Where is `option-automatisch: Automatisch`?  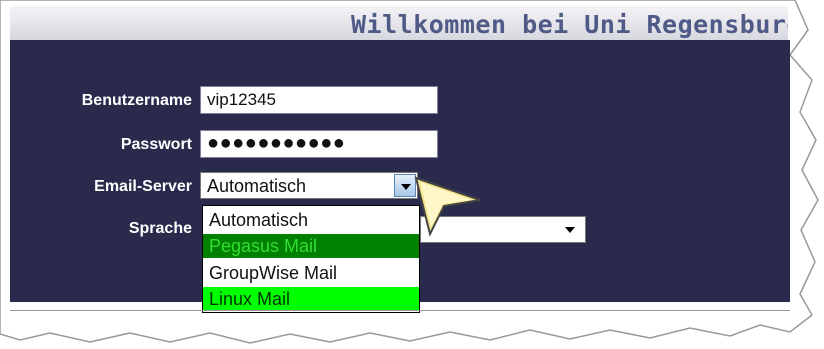
option-automatisch: Automatisch is located at coordinates (311, 220).